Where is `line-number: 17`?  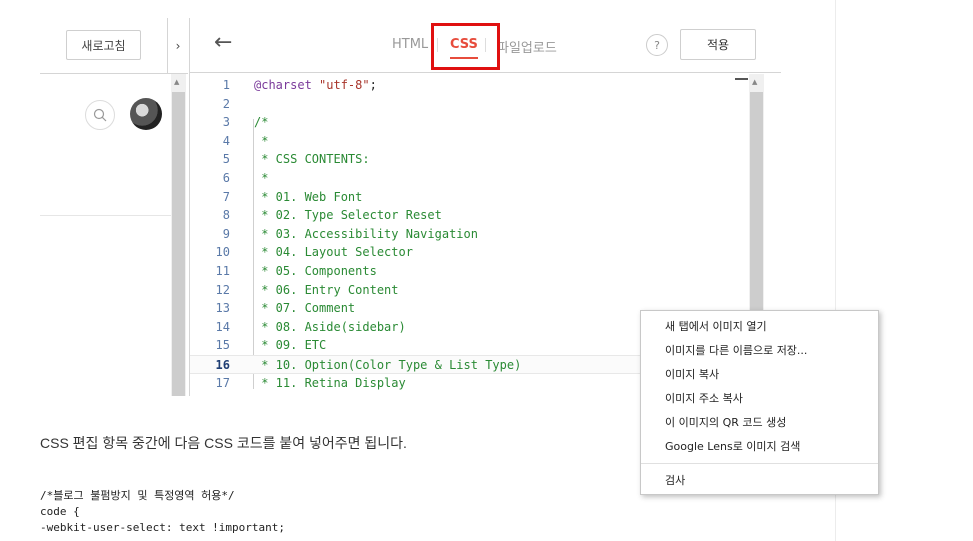 line-number: 17 is located at coordinates (222, 382).